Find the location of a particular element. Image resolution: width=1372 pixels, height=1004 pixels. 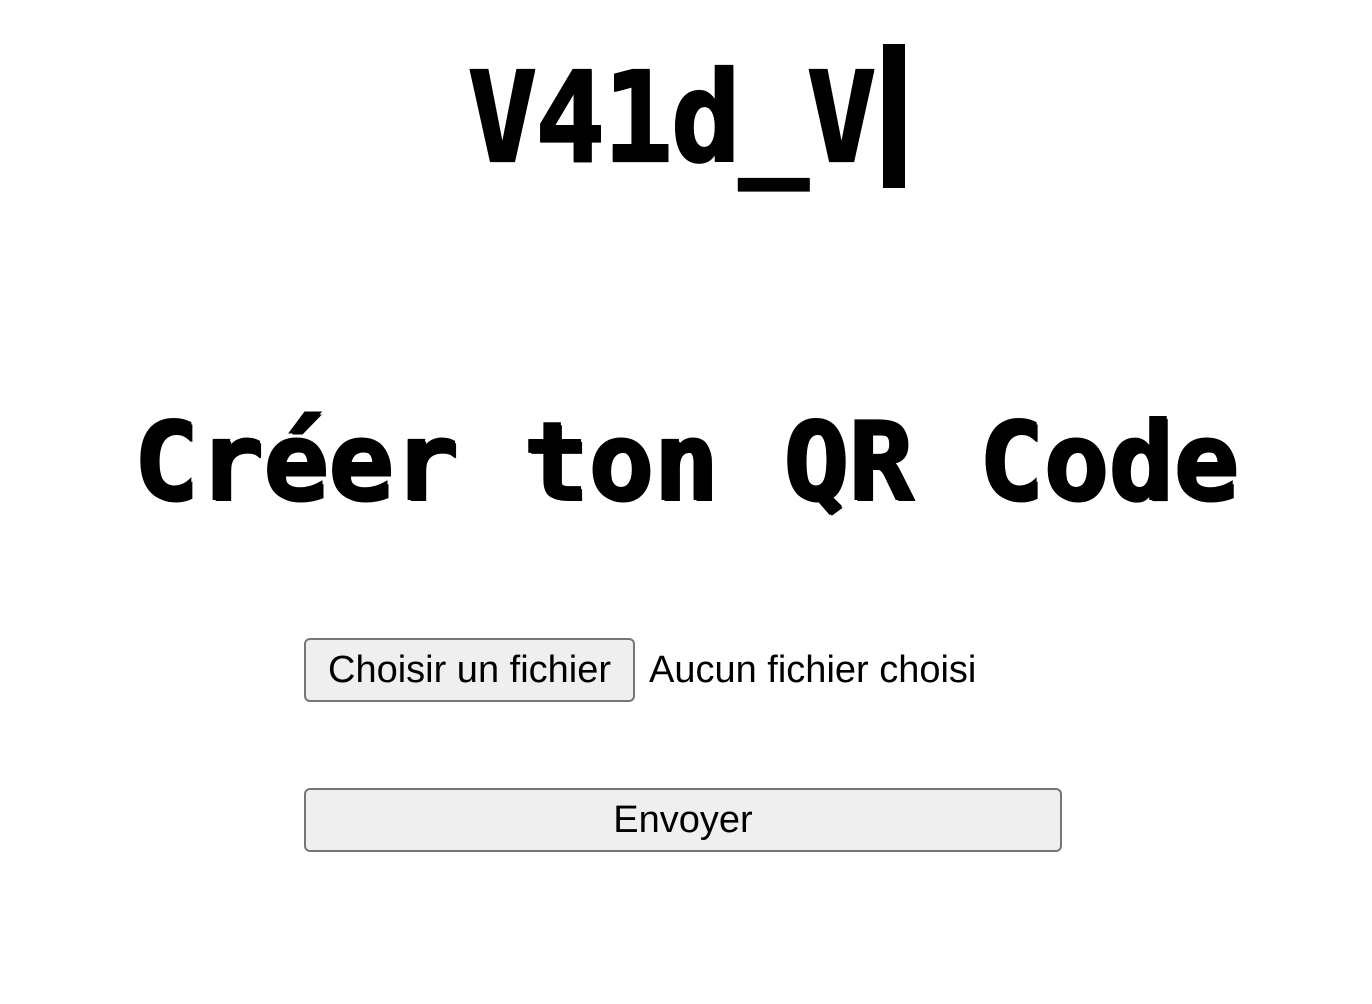

logo: V41d_V is located at coordinates (686, 119).